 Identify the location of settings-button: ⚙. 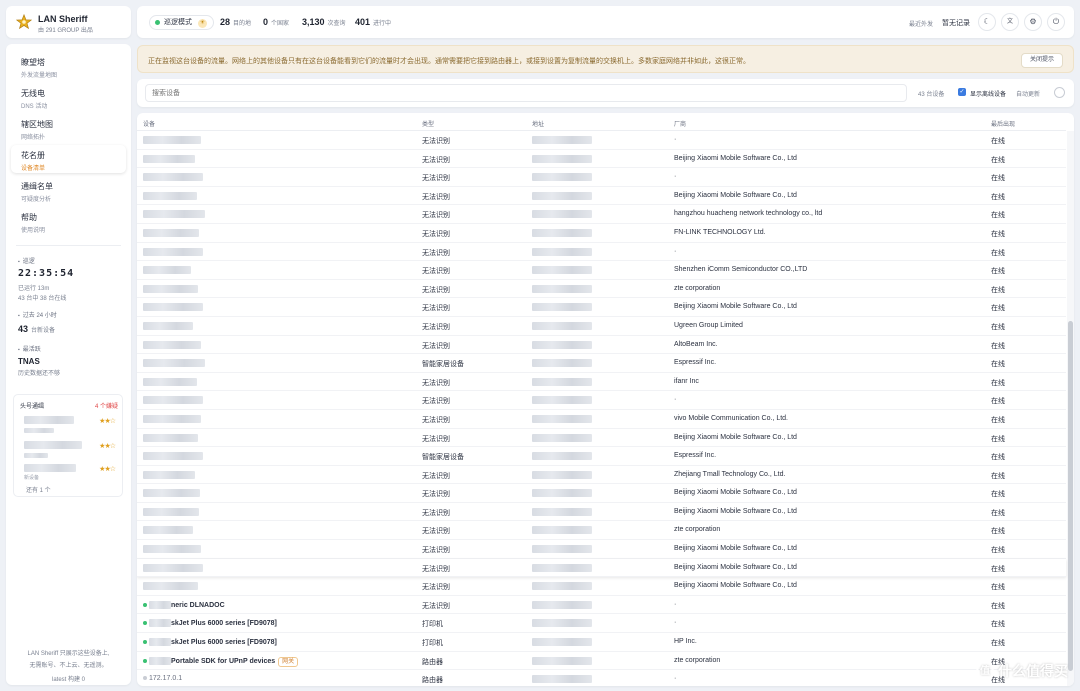
(1033, 22).